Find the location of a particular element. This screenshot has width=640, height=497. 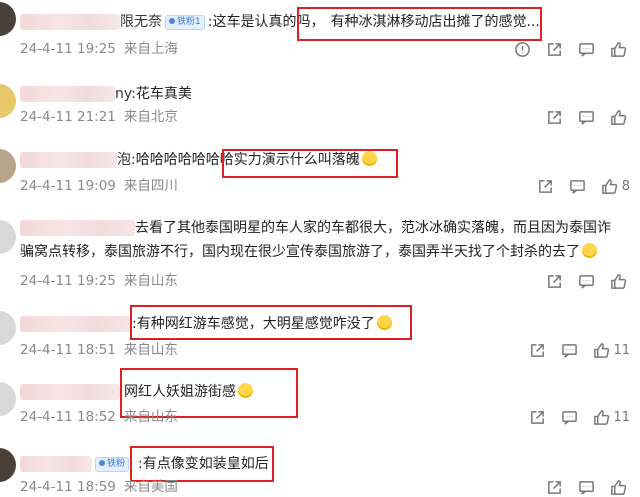

comment-item: 泡:哈哈哈哈哈哈哈实力演示什么叫落魄 24-4-11 19:09 来自四川 8 is located at coordinates (320, 171).